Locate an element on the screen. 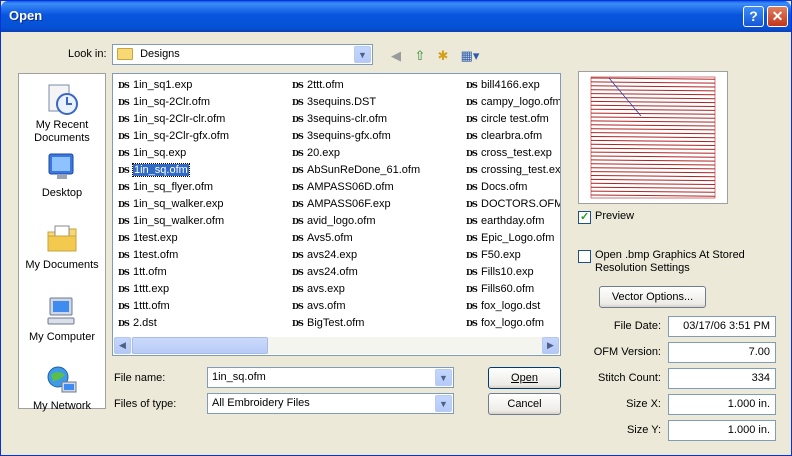  new-folder-icon: ✱ is located at coordinates (443, 56).